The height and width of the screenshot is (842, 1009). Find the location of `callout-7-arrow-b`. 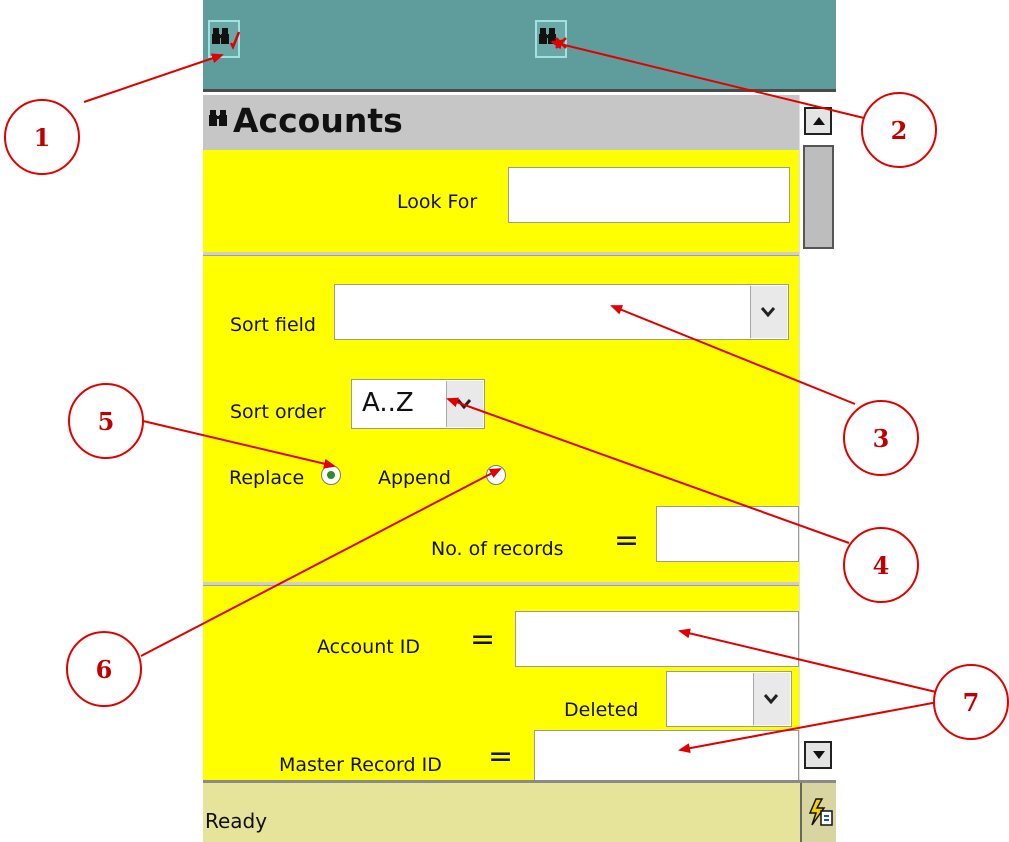

callout-7-arrow-b is located at coordinates (808, 727).